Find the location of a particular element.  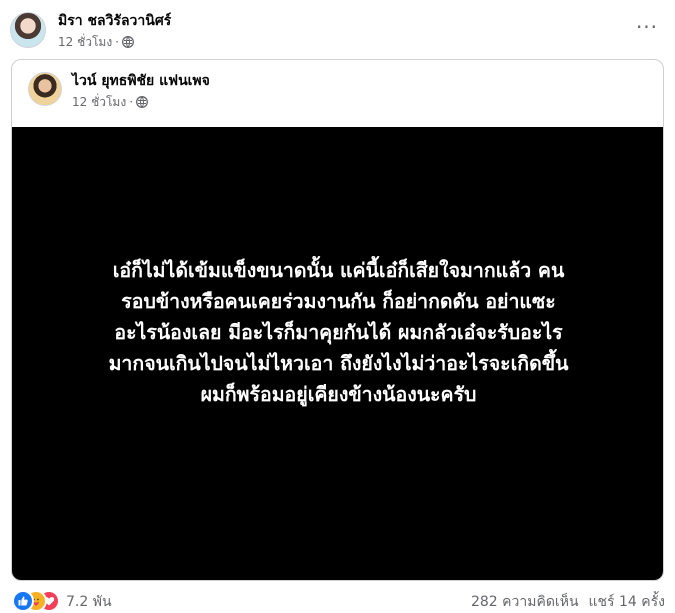

post-meta: 12 ชั่วโมง · is located at coordinates (96, 43).